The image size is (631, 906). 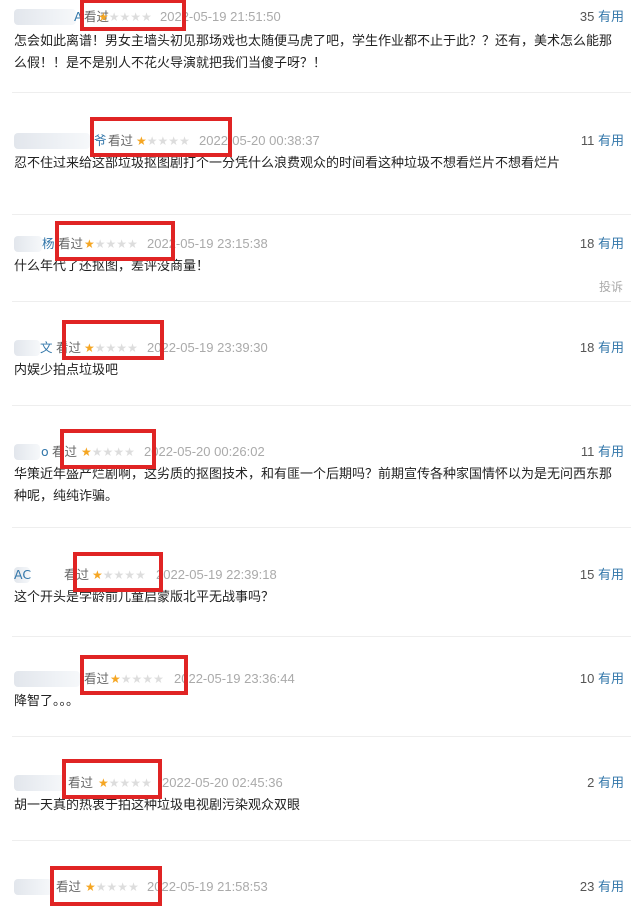 What do you see at coordinates (274, 887) in the screenshot?
I see `comment-meta: 看过 ★★★★★ 2022-05-19 21:58:53` at bounding box center [274, 887].